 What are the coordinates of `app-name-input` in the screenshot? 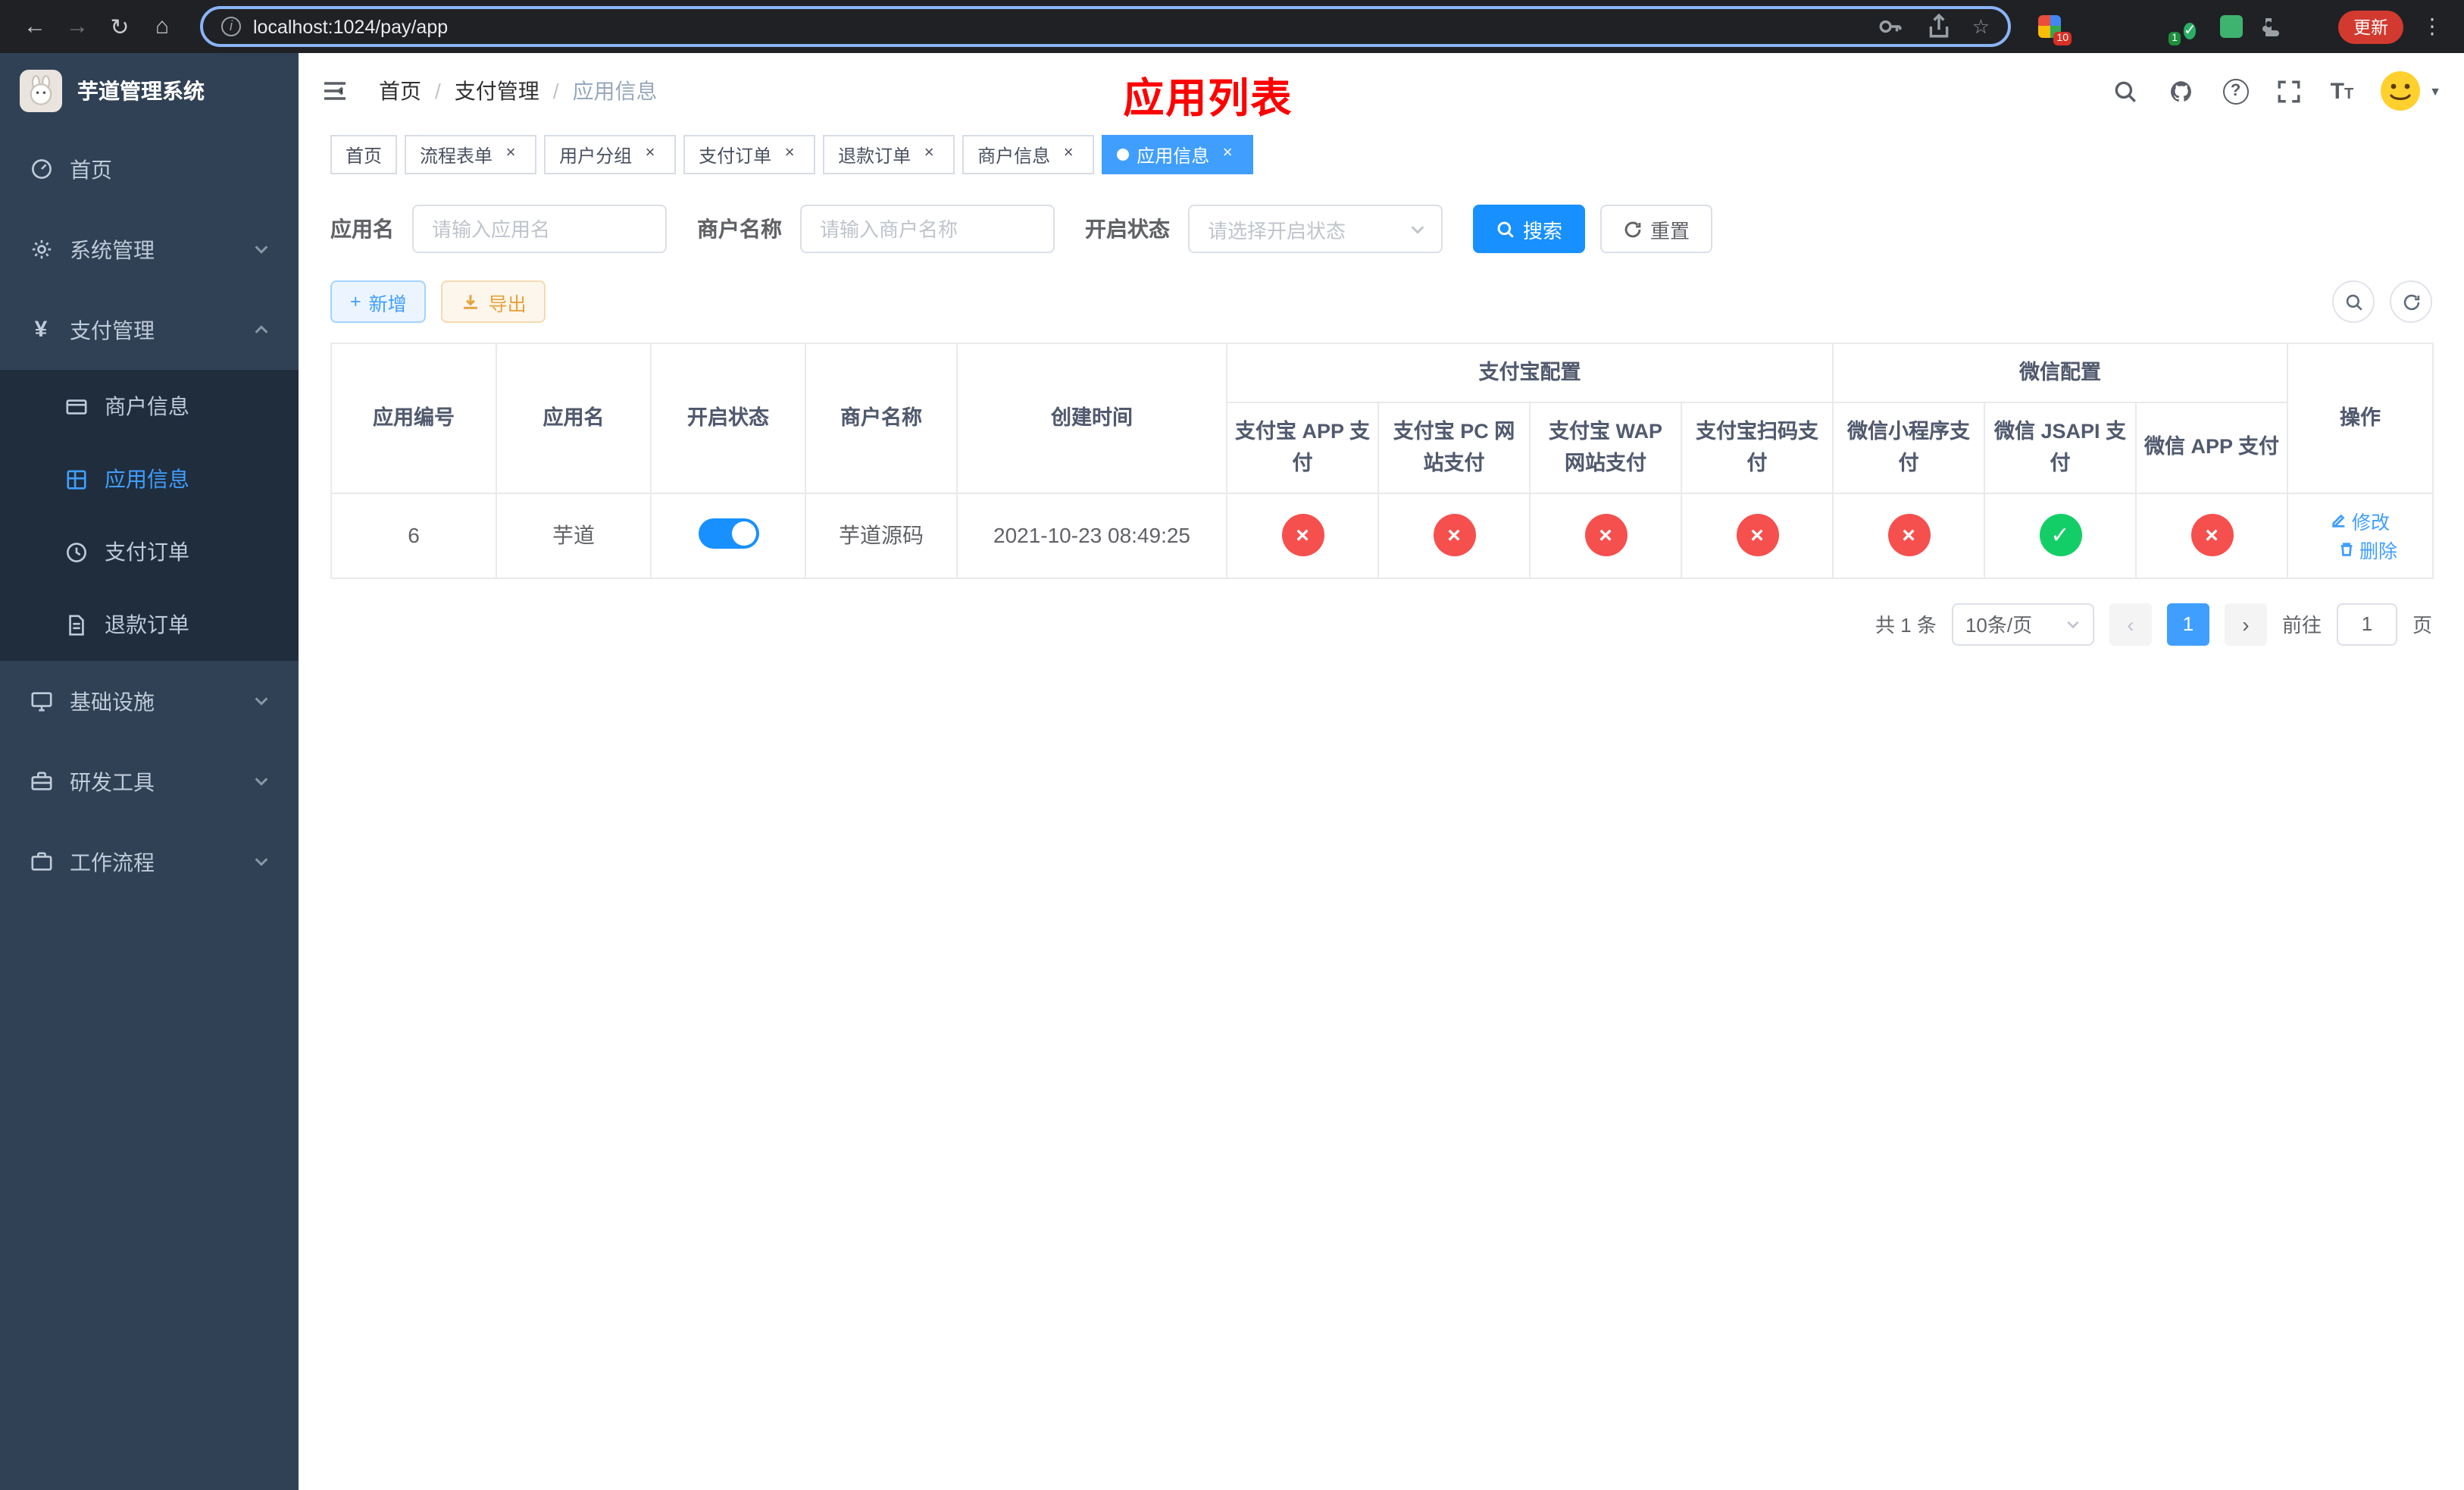 It's located at (539, 229).